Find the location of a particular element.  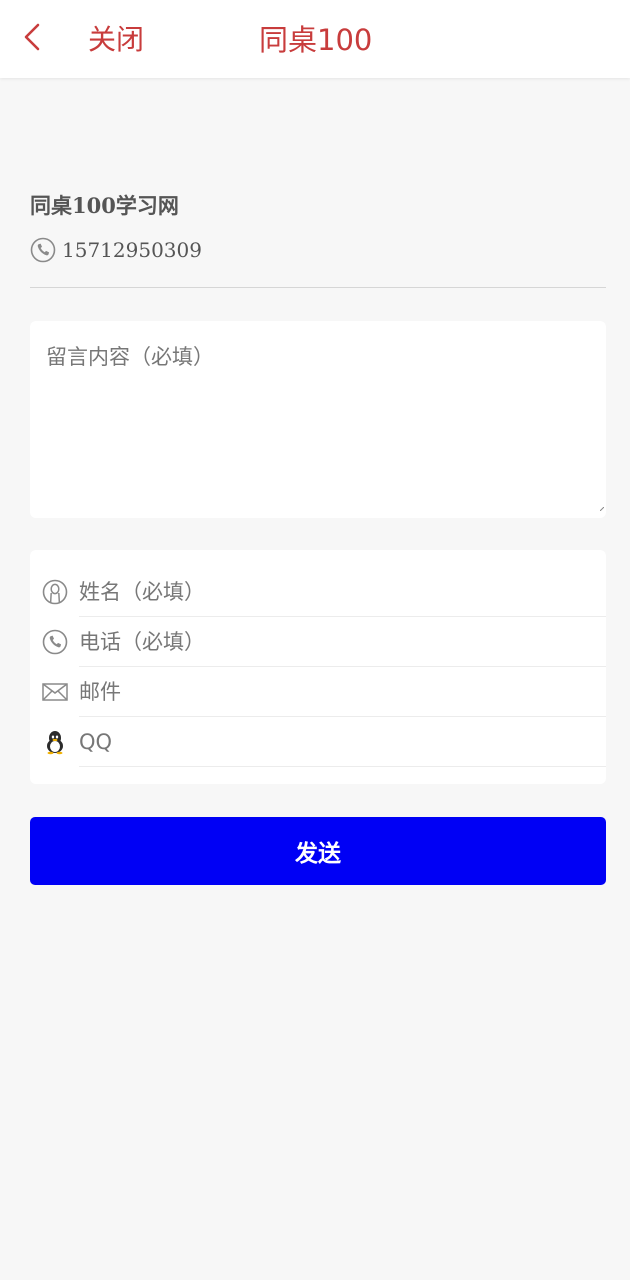

message-textarea is located at coordinates (318, 419).